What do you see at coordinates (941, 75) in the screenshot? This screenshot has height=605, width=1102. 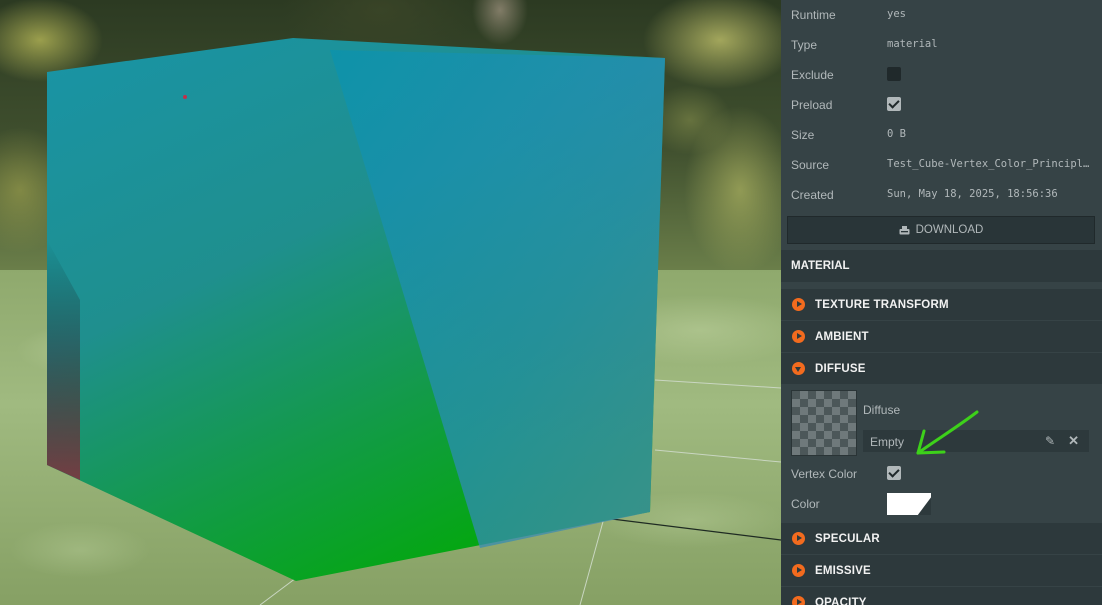 I see `exclude-row: Exclude` at bounding box center [941, 75].